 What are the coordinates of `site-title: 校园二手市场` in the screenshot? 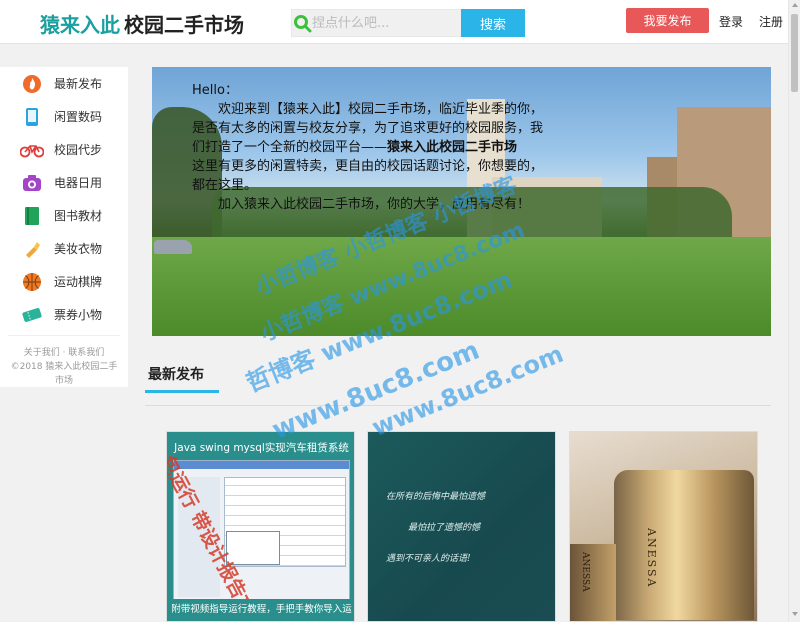 It's located at (184, 25).